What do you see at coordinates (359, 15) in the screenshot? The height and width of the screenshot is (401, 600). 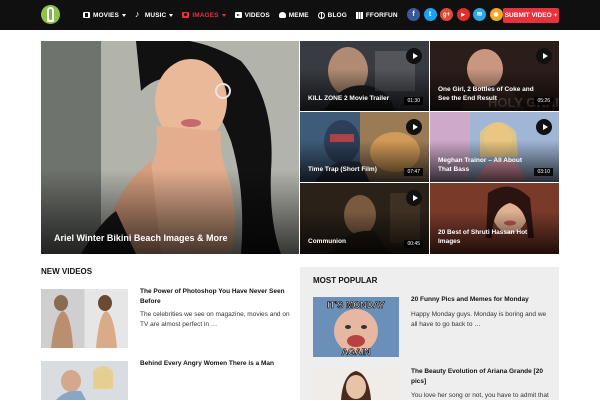 I see `grid-icon` at bounding box center [359, 15].